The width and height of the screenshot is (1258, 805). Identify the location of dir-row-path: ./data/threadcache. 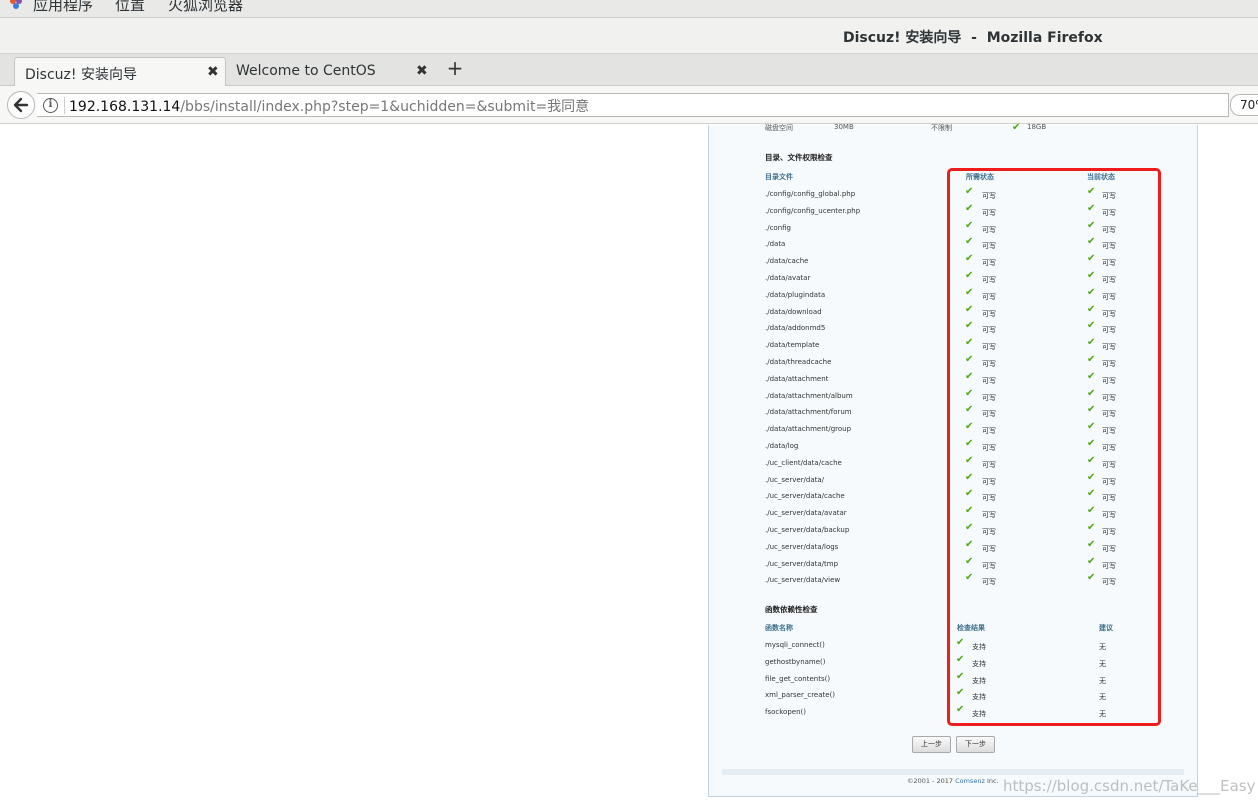
(798, 362).